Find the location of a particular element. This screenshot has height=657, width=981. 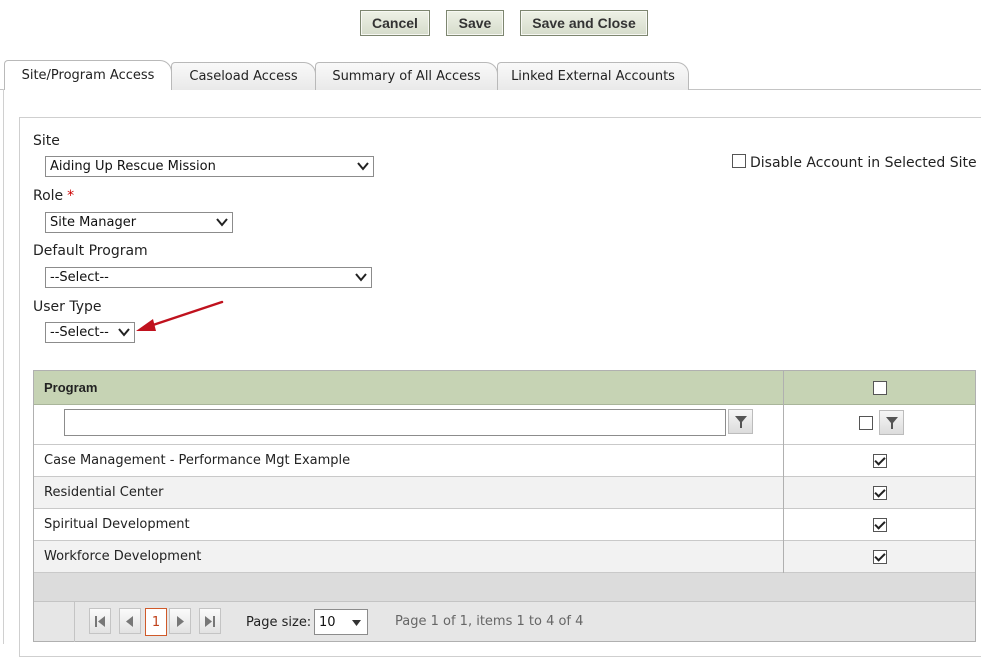

filter-row is located at coordinates (504, 425).